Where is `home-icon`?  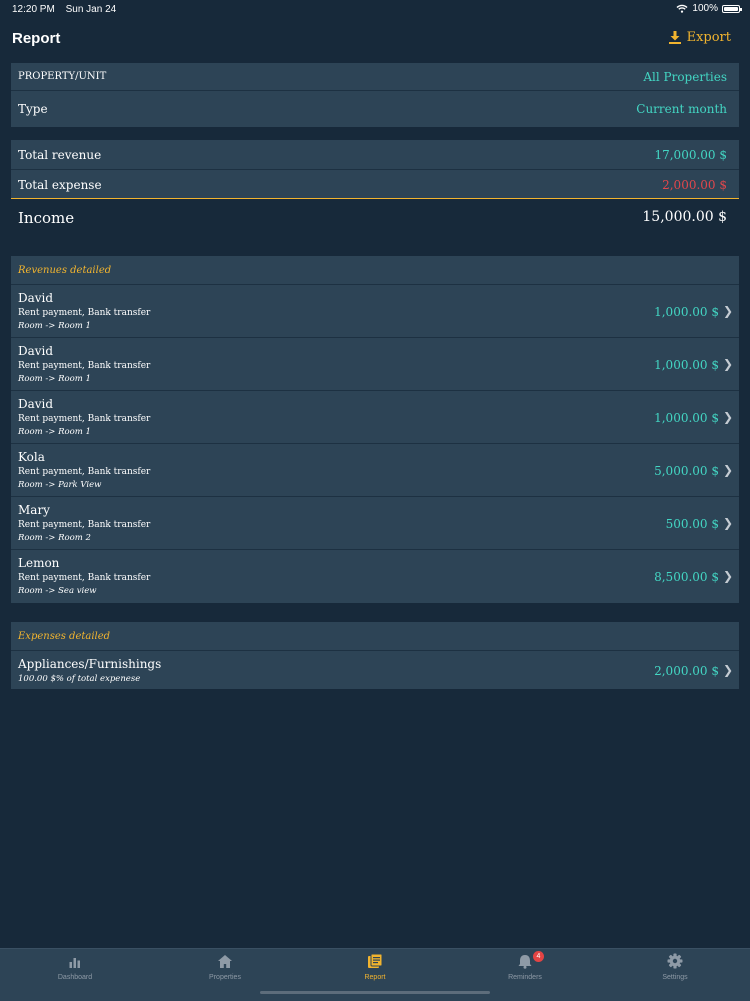 home-icon is located at coordinates (225, 961).